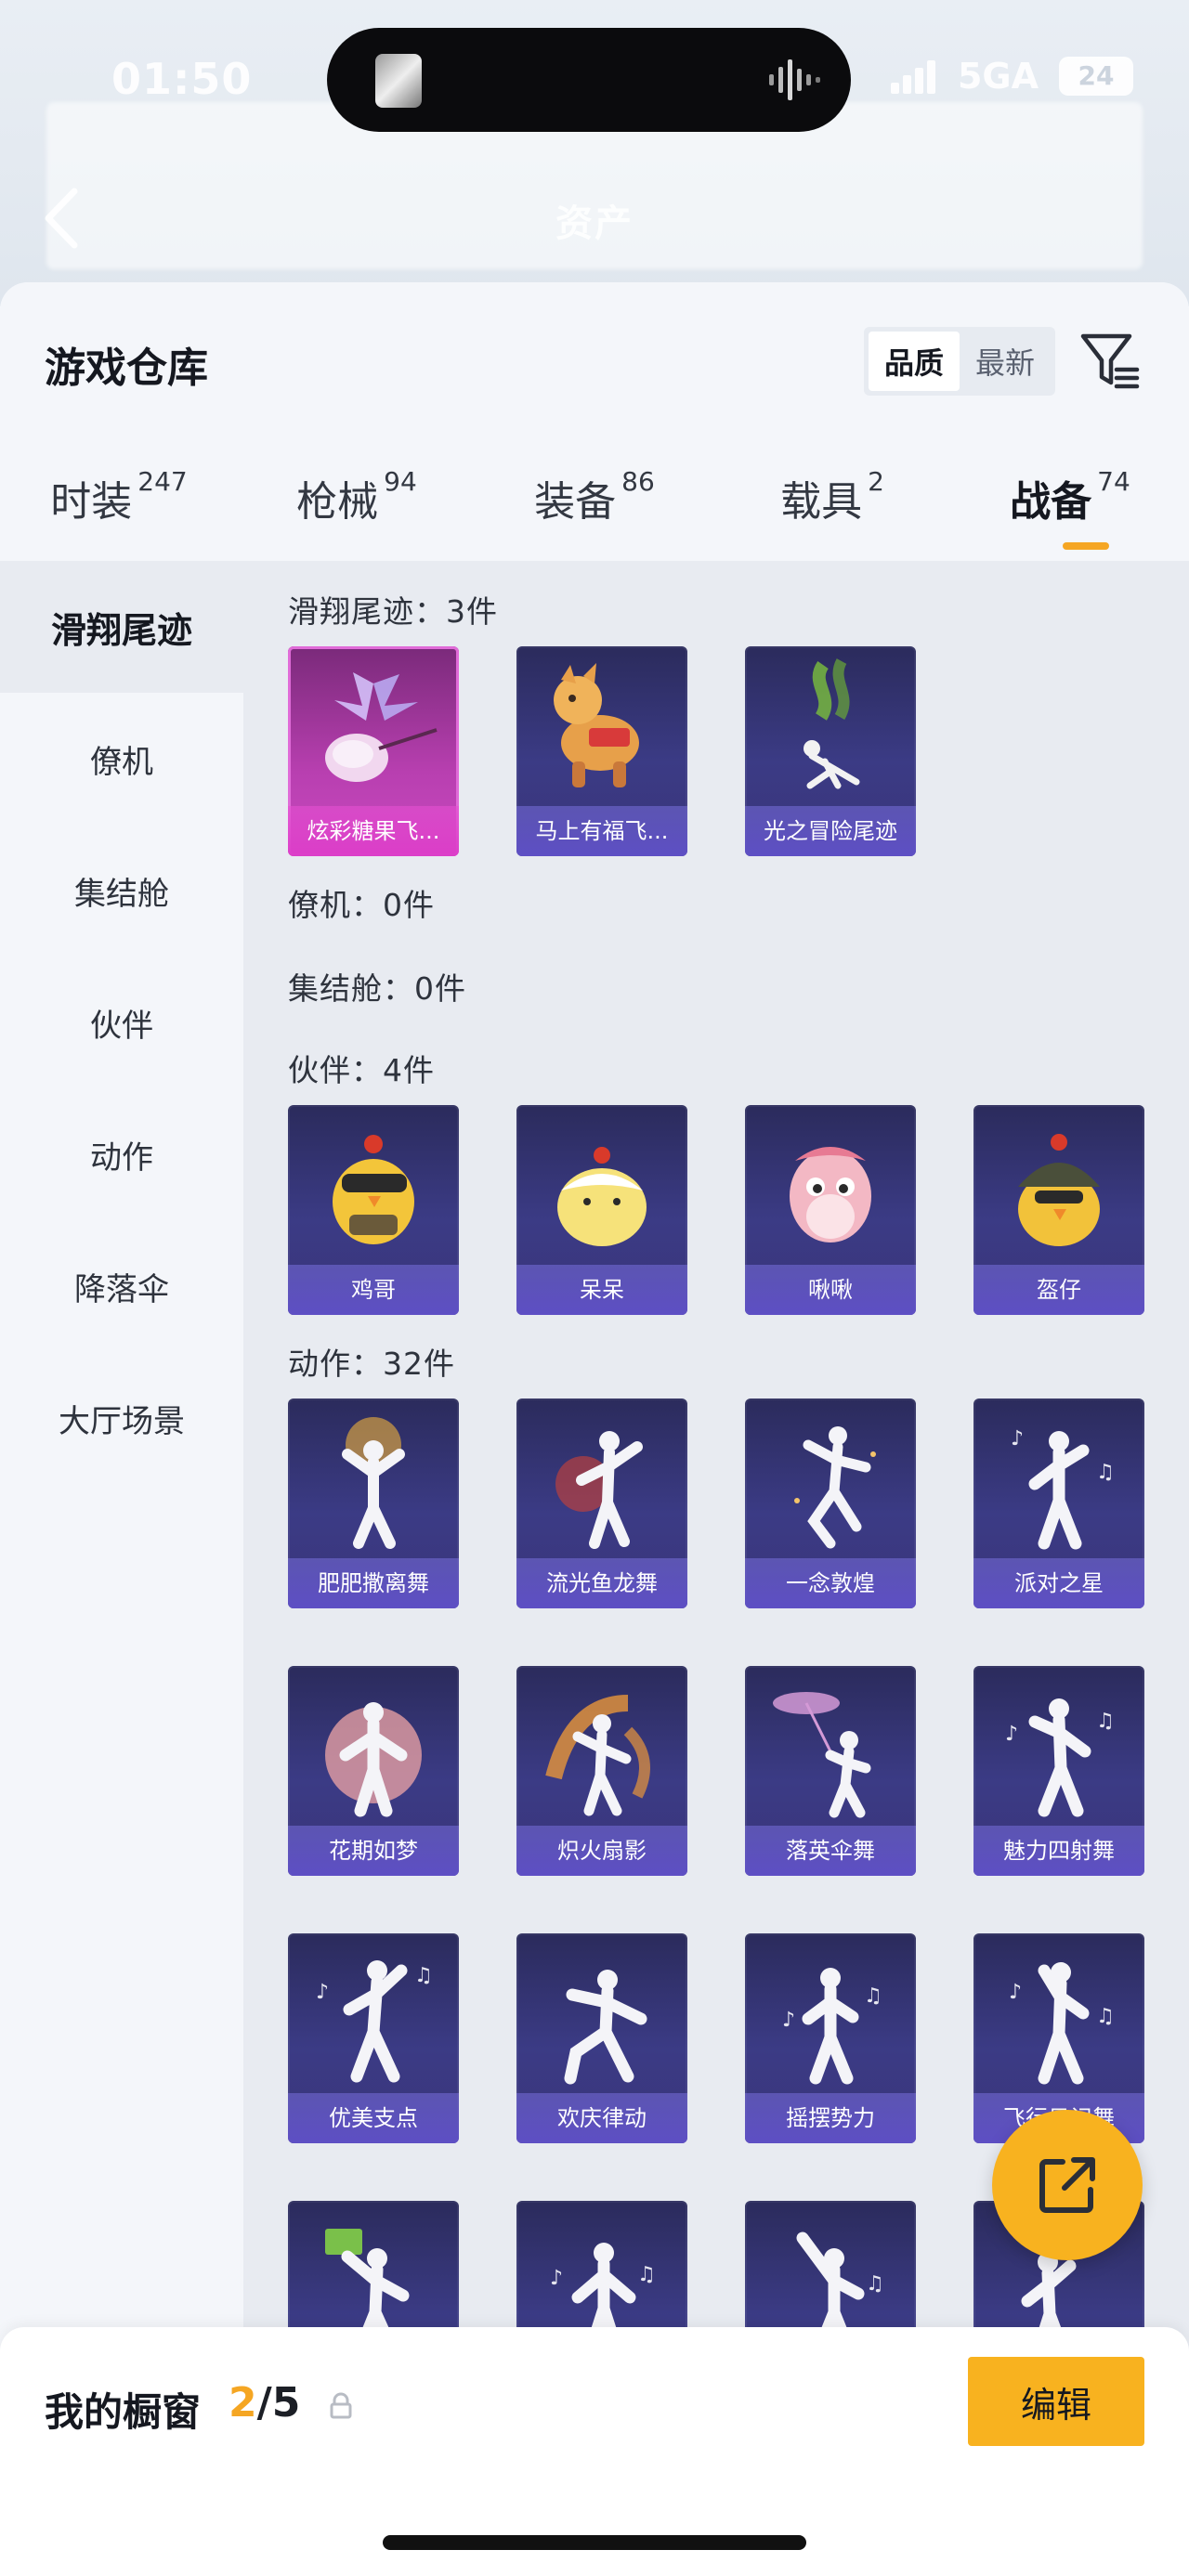 This screenshot has width=1189, height=2576. Describe the element at coordinates (399, 81) in the screenshot. I see `now-playing-thumbnail` at that location.